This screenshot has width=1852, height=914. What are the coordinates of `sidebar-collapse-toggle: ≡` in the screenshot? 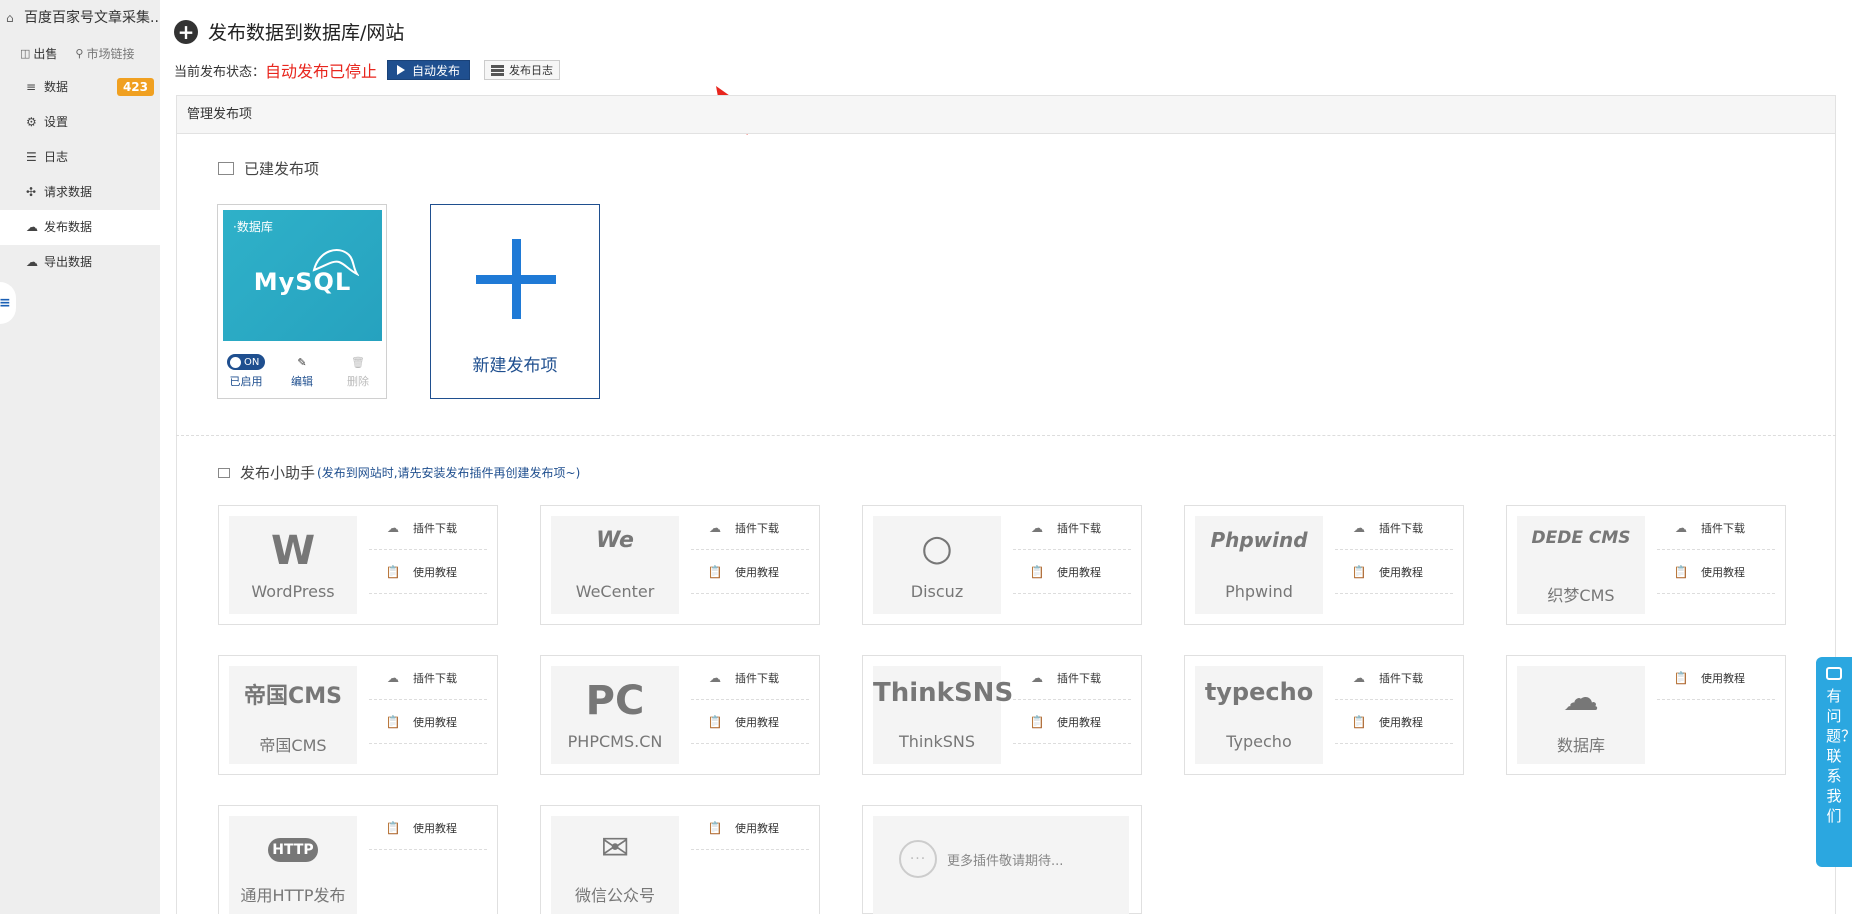 It's located at (8, 303).